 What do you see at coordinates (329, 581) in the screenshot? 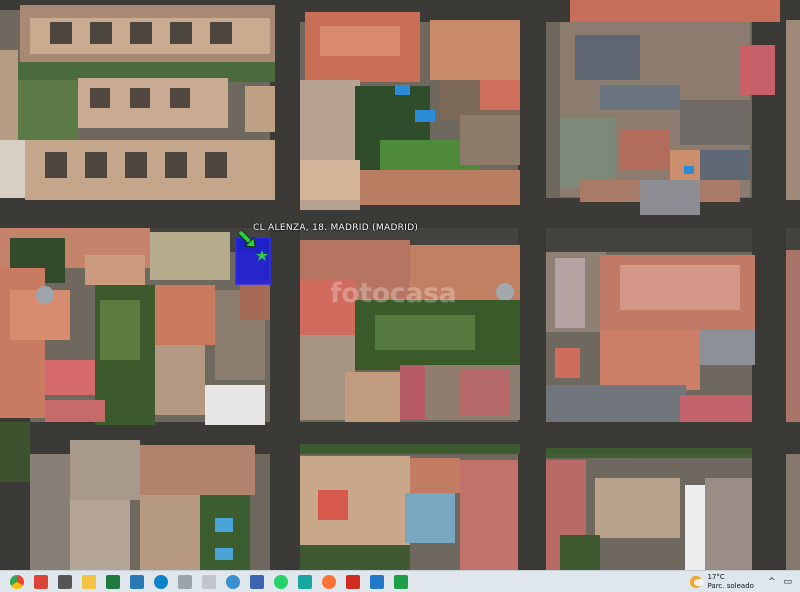
I see `firefox-icon` at bounding box center [329, 581].